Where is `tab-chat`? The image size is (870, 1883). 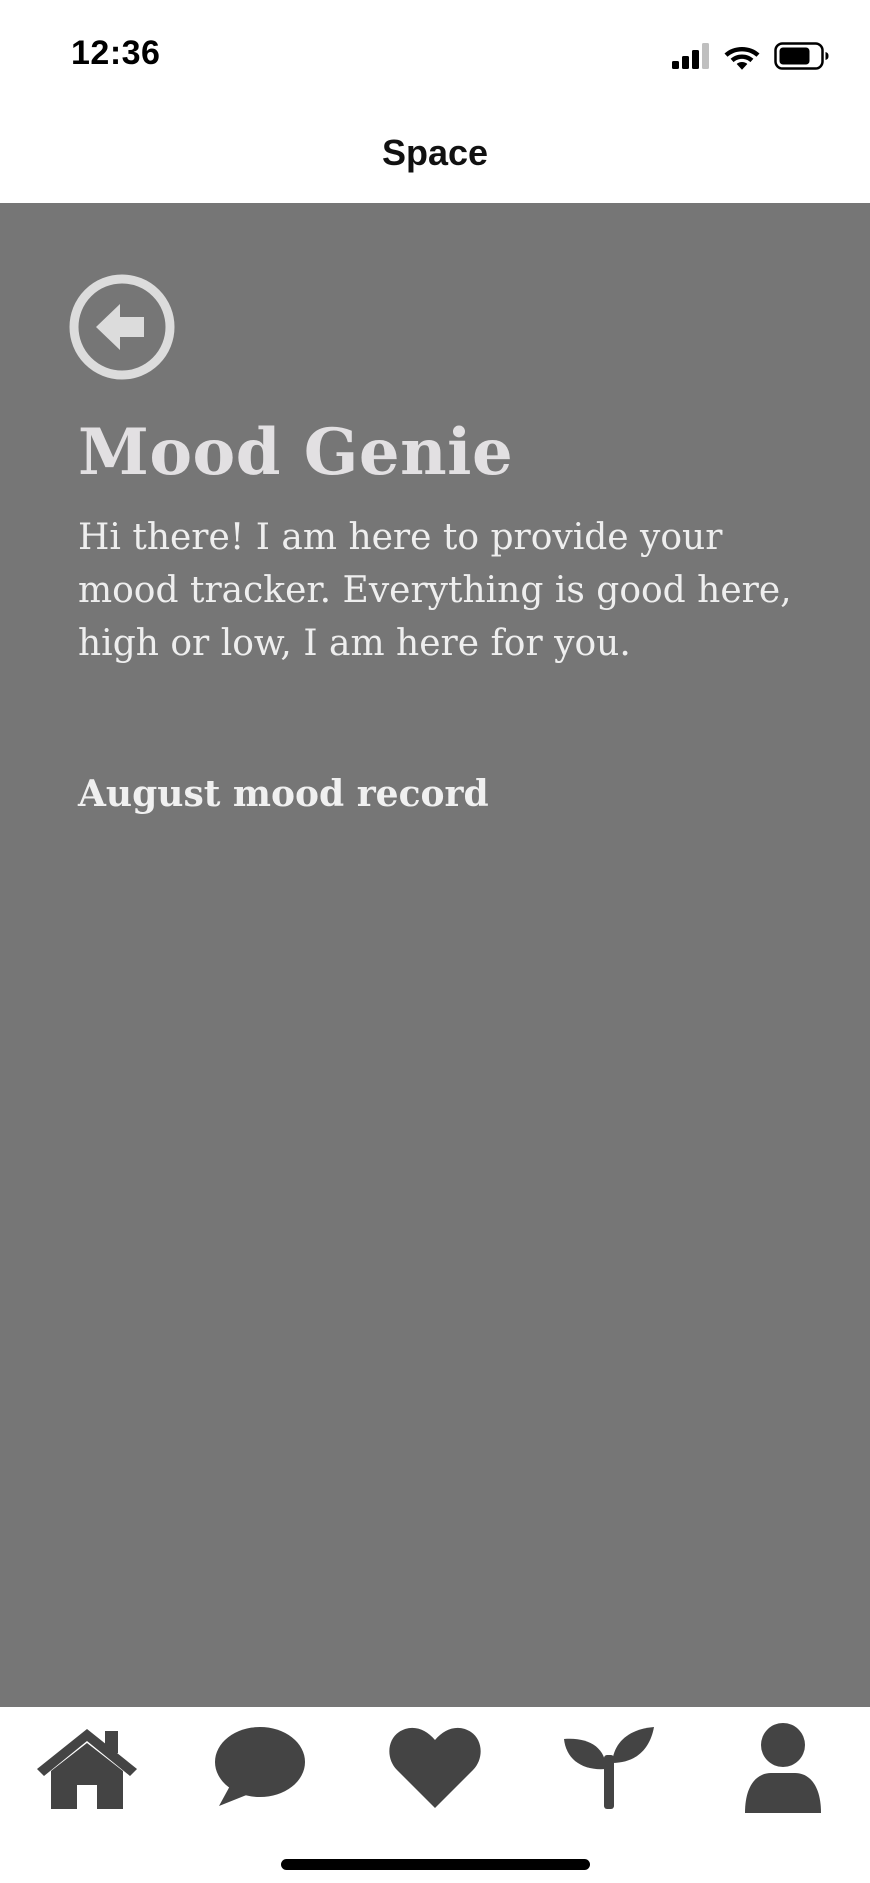
tab-chat is located at coordinates (260, 1767).